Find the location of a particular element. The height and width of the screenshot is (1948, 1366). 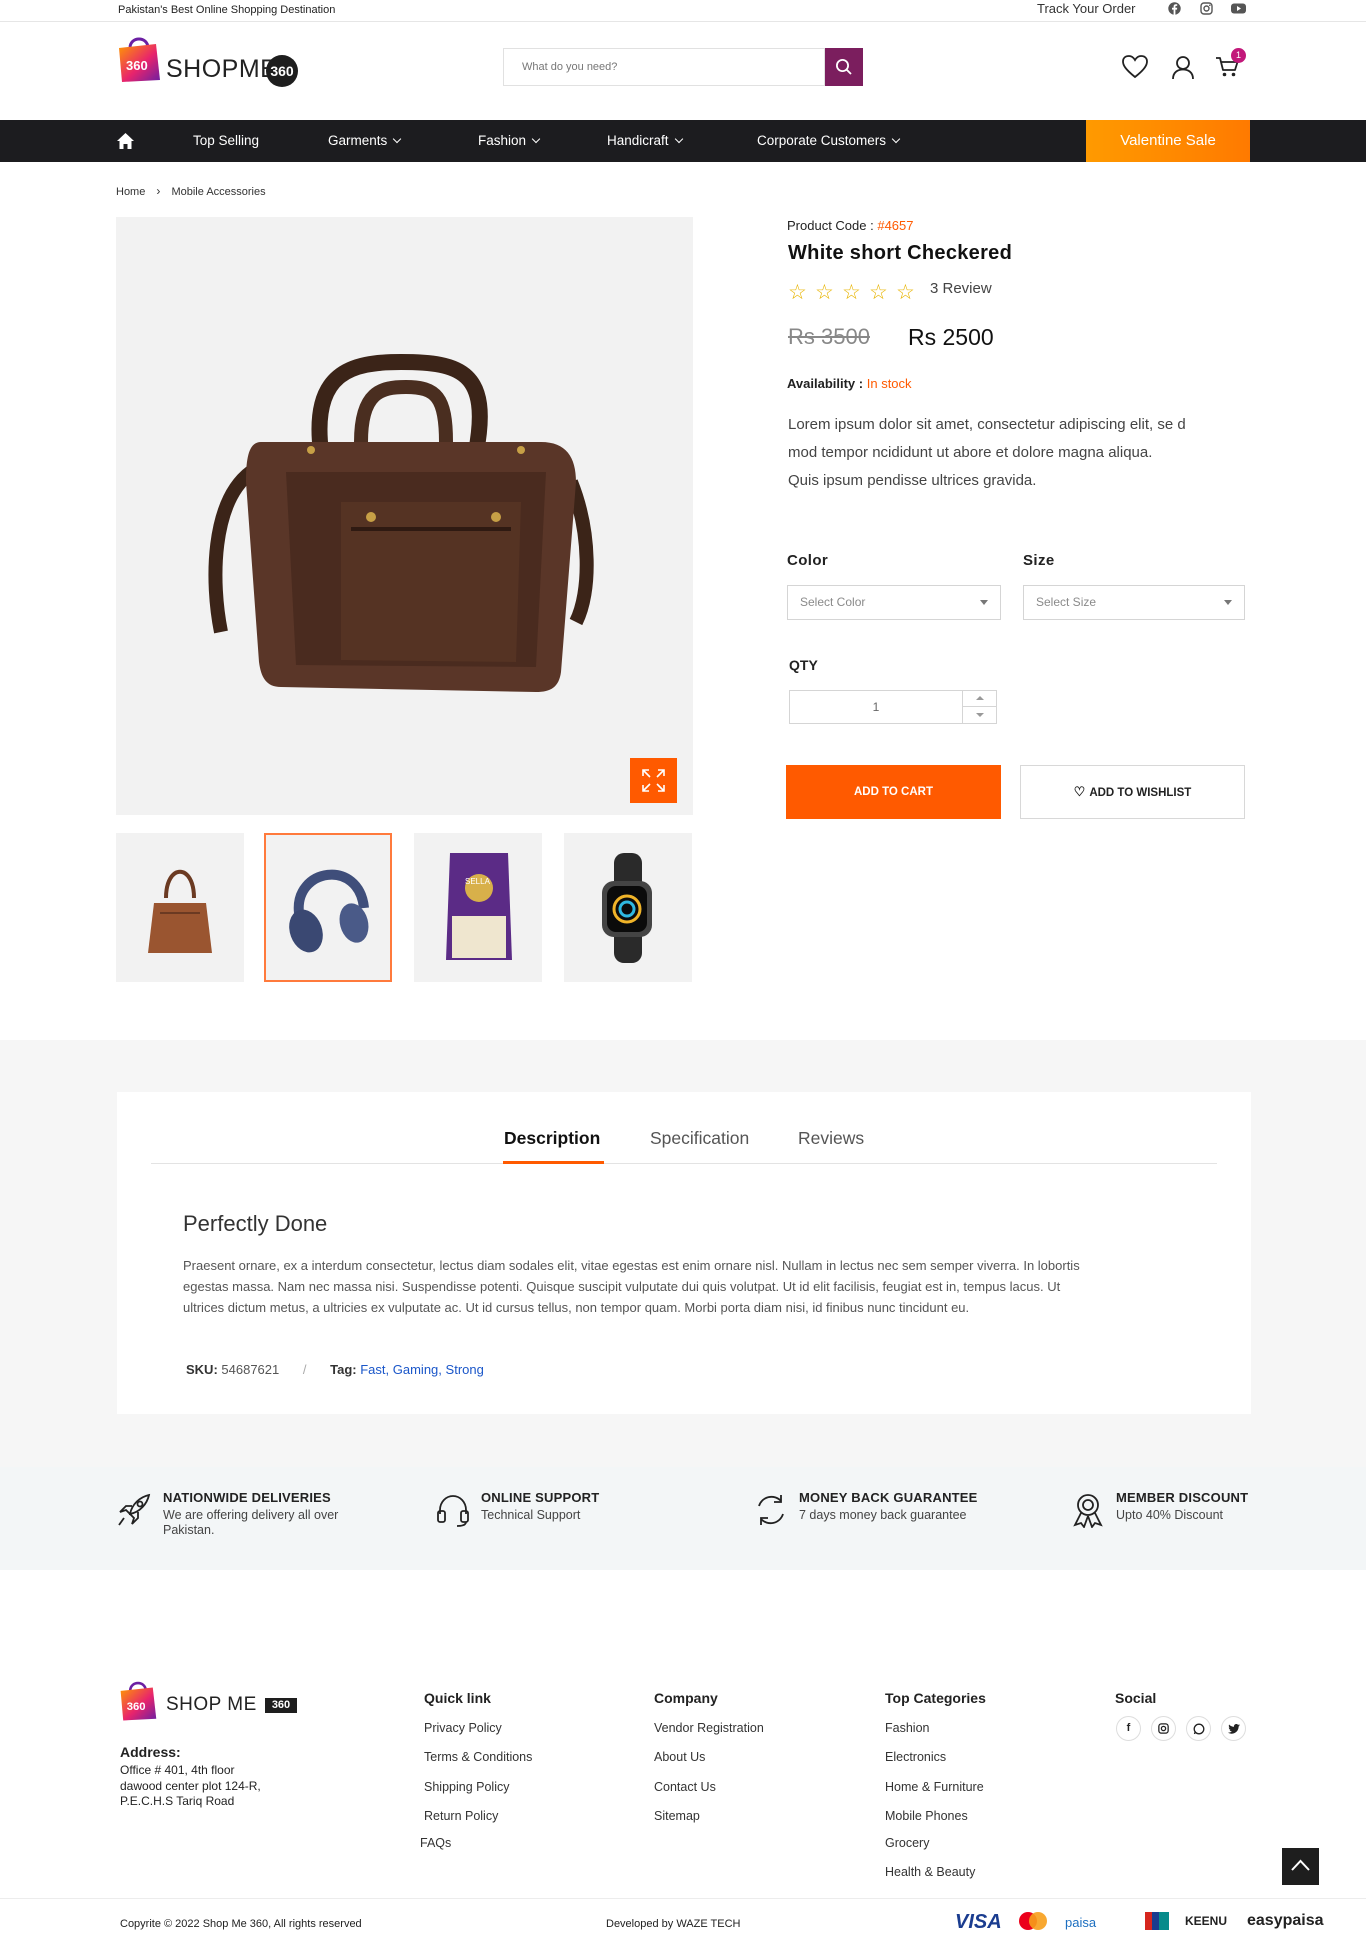

feature-online-support: ONLINE SUPPORT Technical Support is located at coordinates (540, 1506).